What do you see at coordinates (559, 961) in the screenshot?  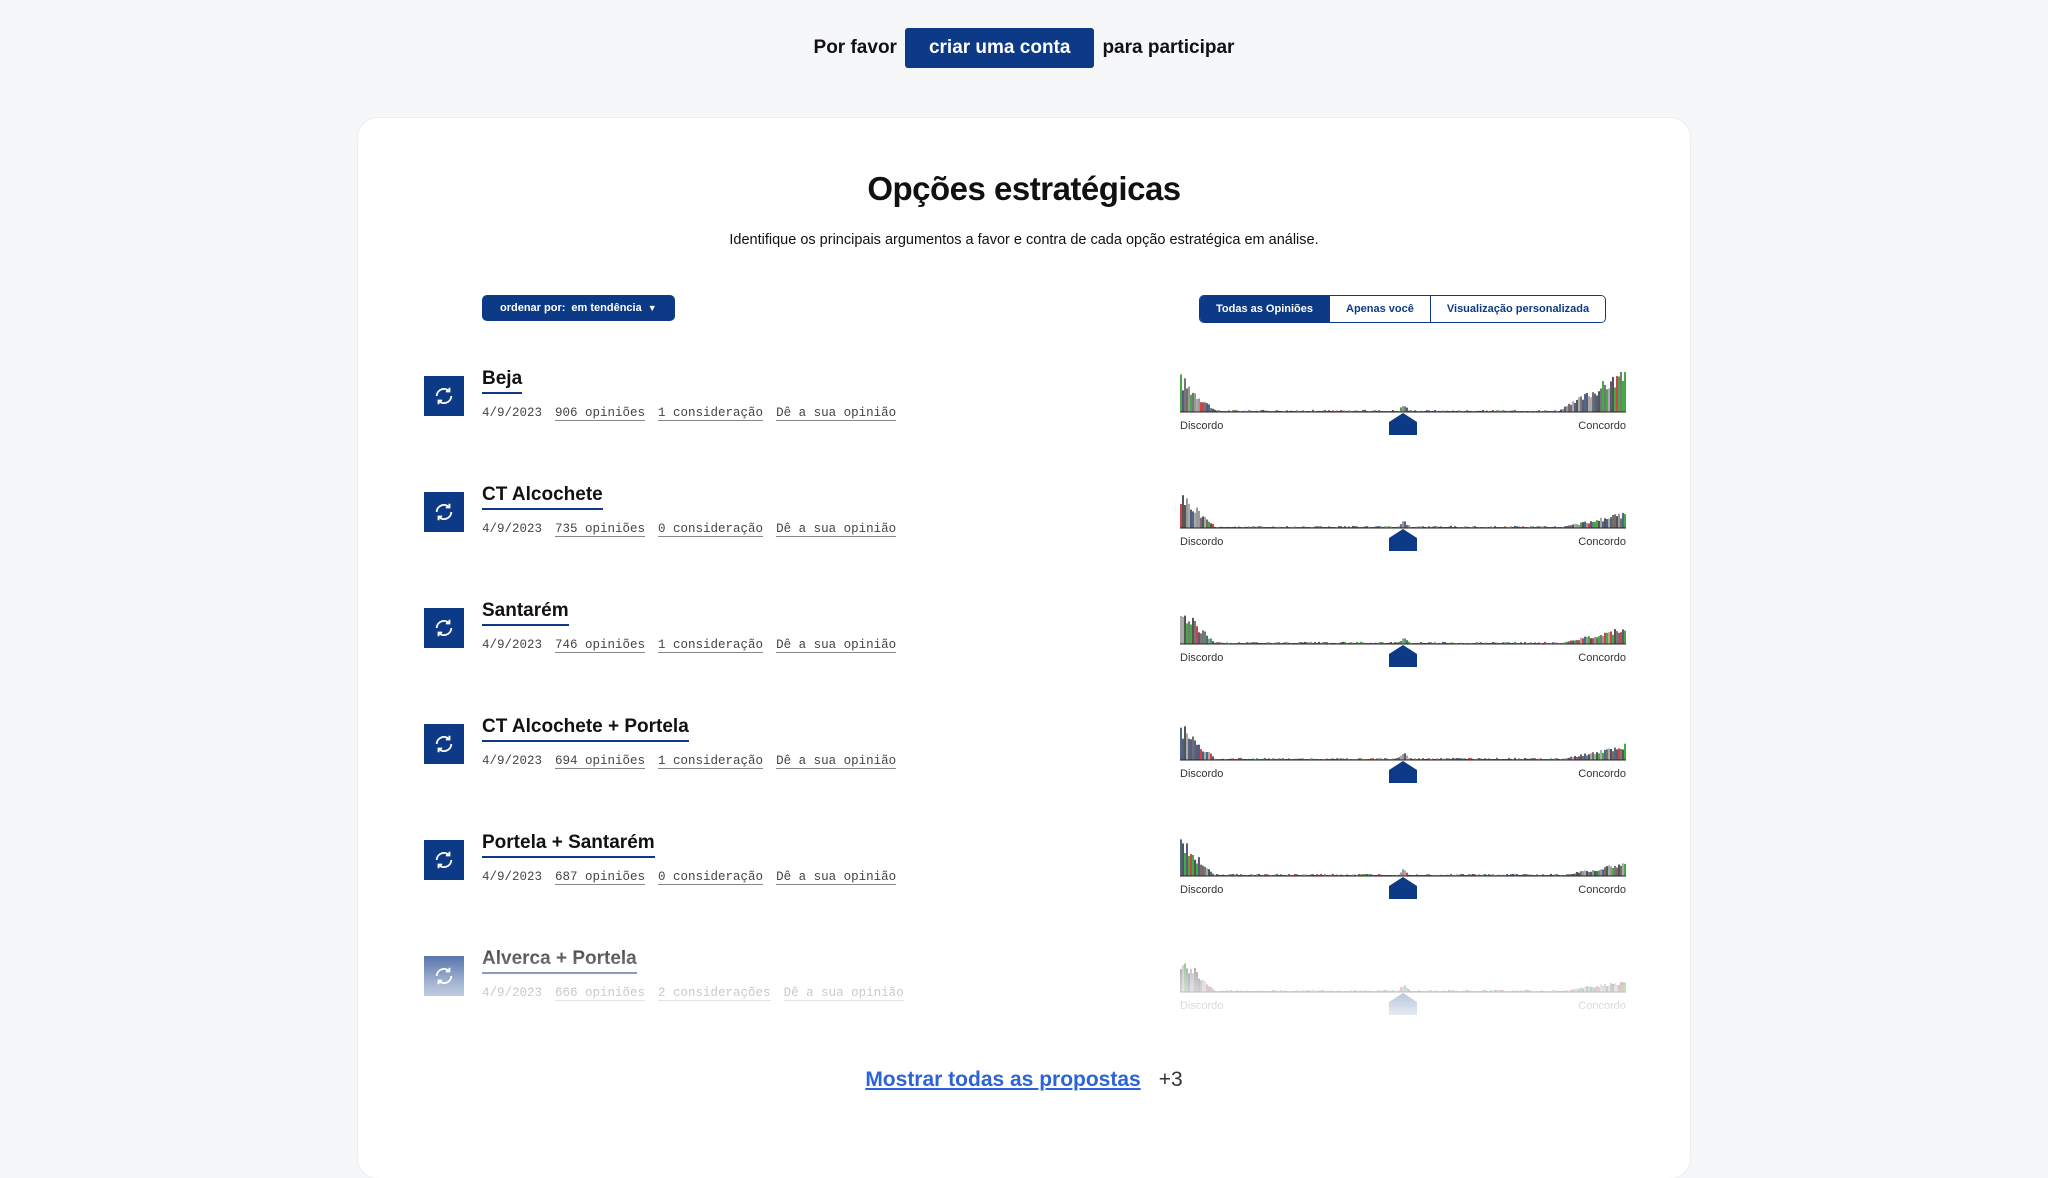 I see `proposal-title: Alverca + Portela` at bounding box center [559, 961].